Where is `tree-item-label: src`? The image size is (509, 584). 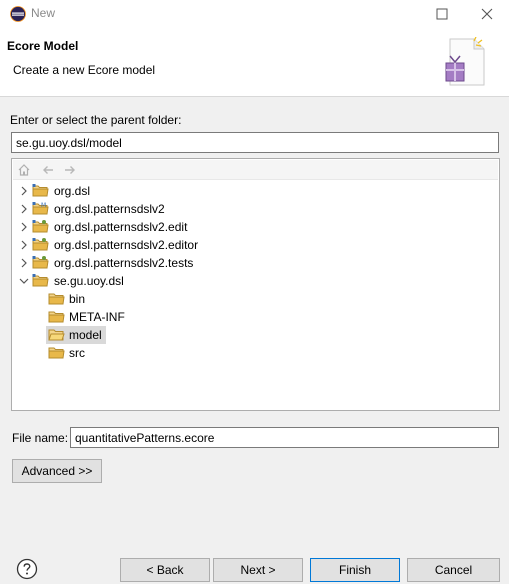 tree-item-label: src is located at coordinates (77, 353).